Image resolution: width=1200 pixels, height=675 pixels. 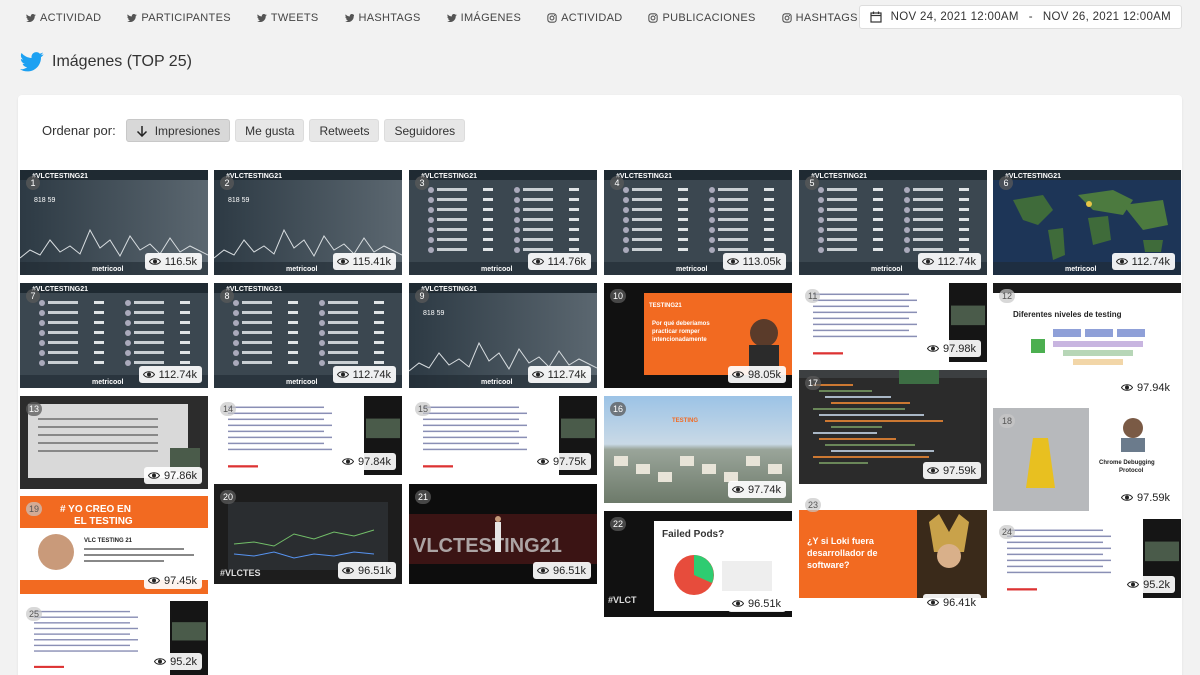 What do you see at coordinates (622, 600) in the screenshot?
I see `svg-text: #VLCT` at bounding box center [622, 600].